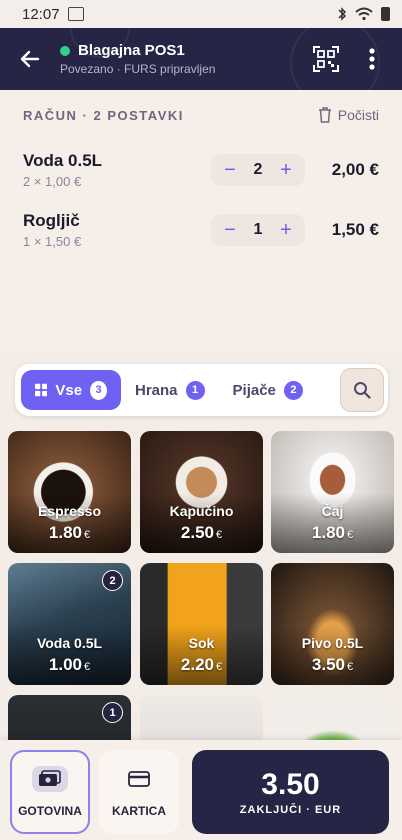 The image size is (402, 840). What do you see at coordinates (41, 390) in the screenshot?
I see `grid-icon` at bounding box center [41, 390].